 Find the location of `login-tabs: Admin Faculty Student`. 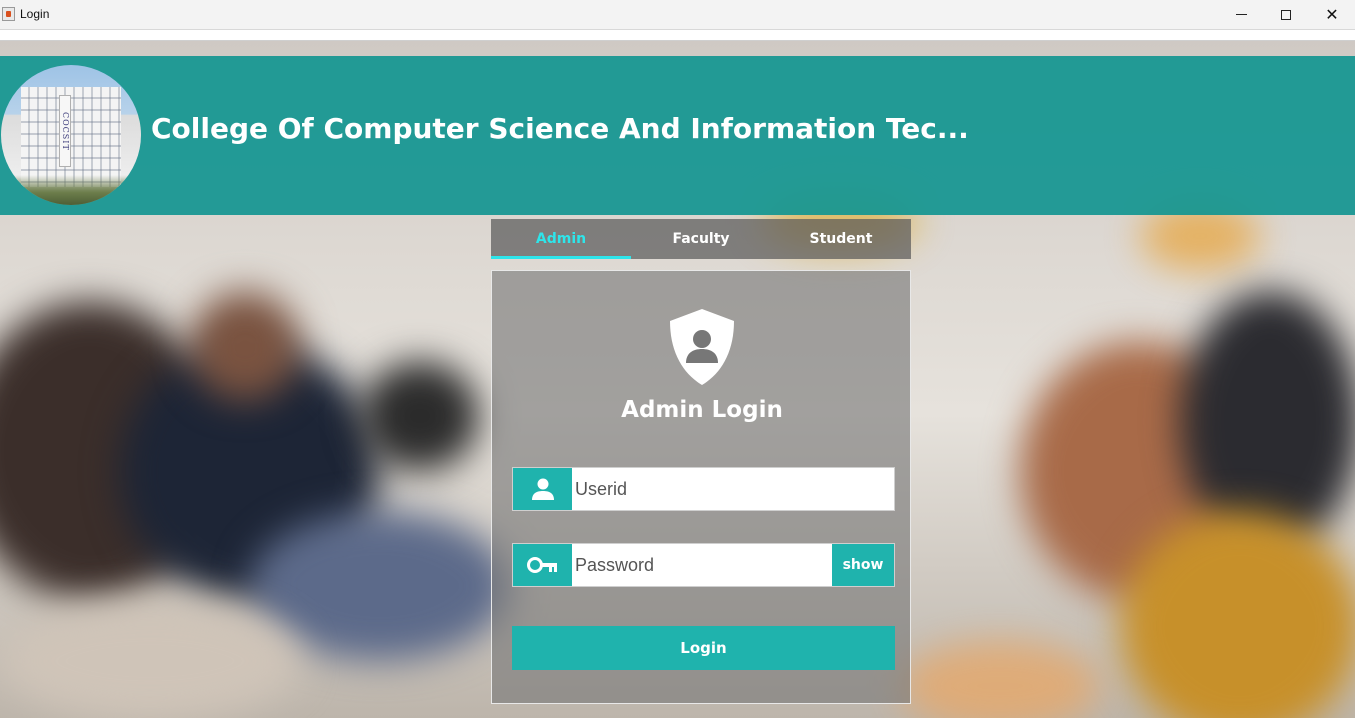

login-tabs: Admin Faculty Student is located at coordinates (701, 239).